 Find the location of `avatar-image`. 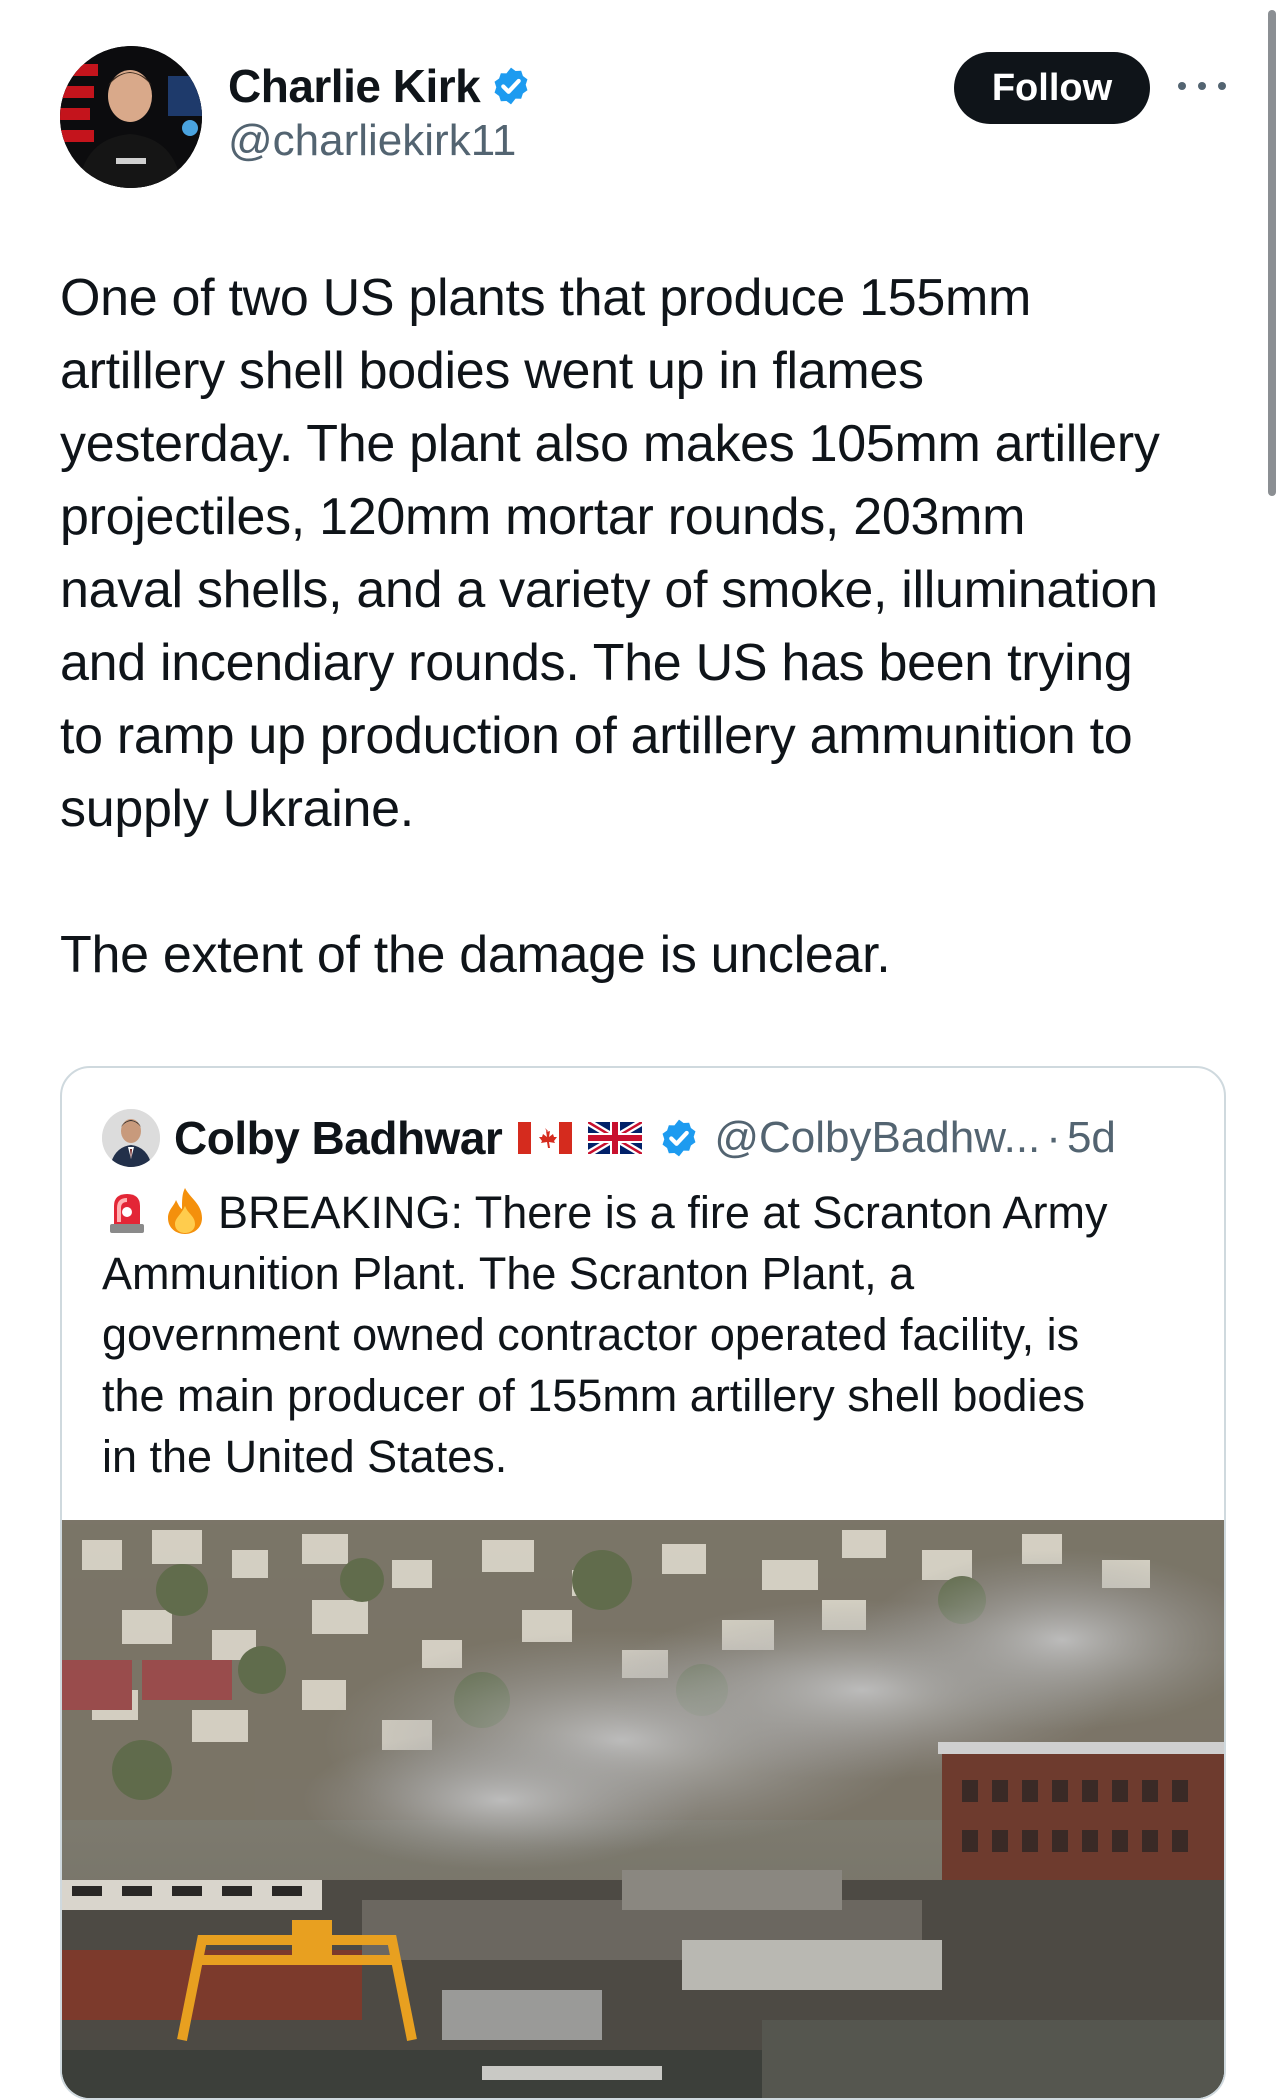

avatar-image is located at coordinates (131, 117).